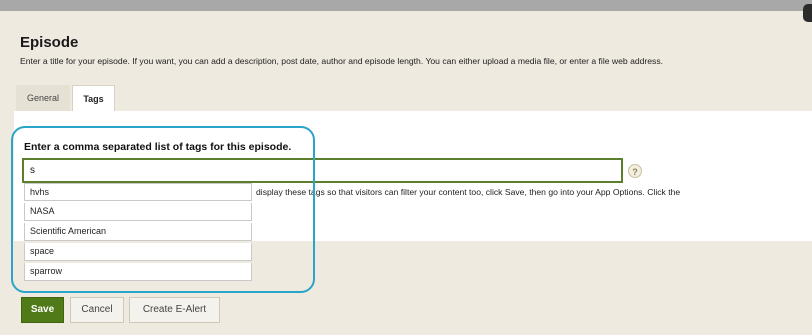 This screenshot has height=335, width=812. I want to click on tag-suggestion: Scientific American, so click(138, 232).